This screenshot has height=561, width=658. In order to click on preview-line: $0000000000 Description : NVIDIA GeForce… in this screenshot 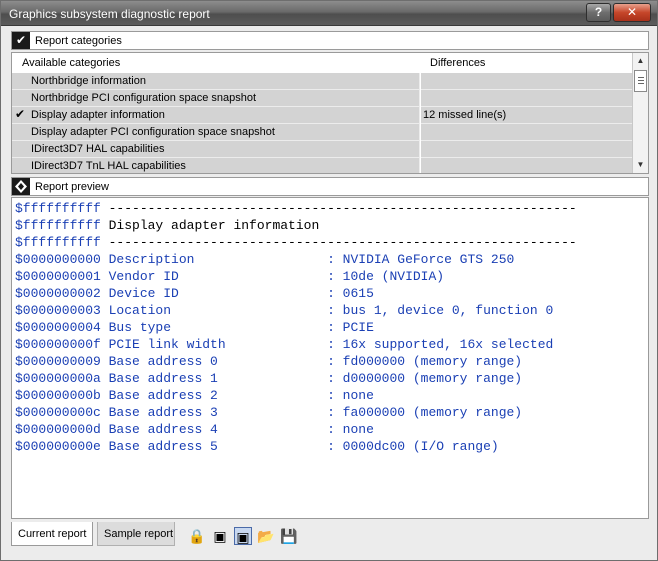, I will do `click(265, 259)`.